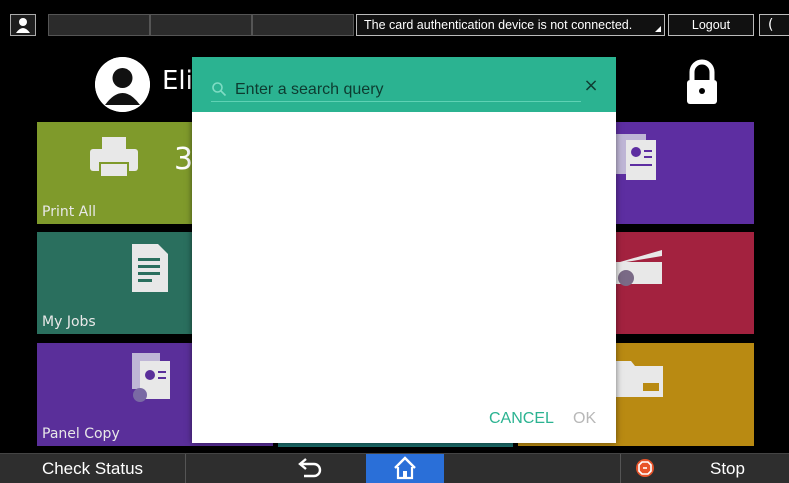 The image size is (789, 483). What do you see at coordinates (114, 157) in the screenshot?
I see `printer-icon` at bounding box center [114, 157].